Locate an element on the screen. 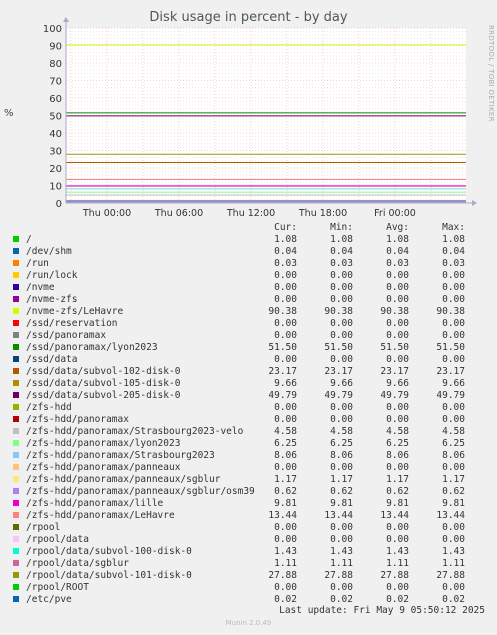 The width and height of the screenshot is (497, 635). legend-cur-value: 90.38 is located at coordinates (282, 311).